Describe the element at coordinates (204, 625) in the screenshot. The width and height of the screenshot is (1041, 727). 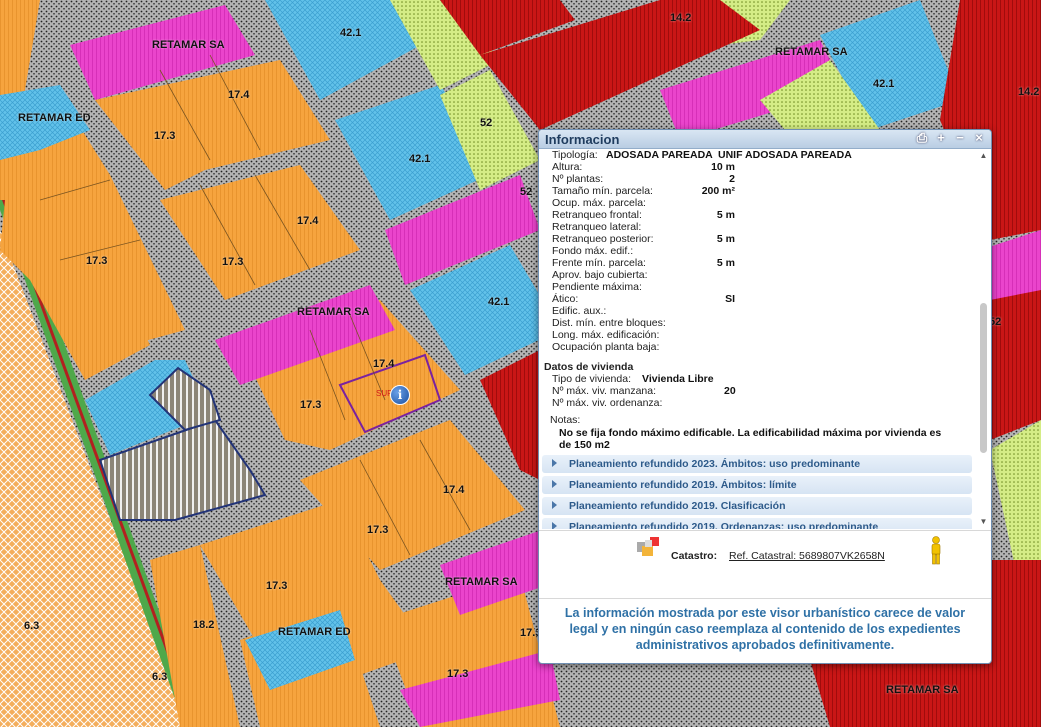
I see `map-label: 18.2` at that location.